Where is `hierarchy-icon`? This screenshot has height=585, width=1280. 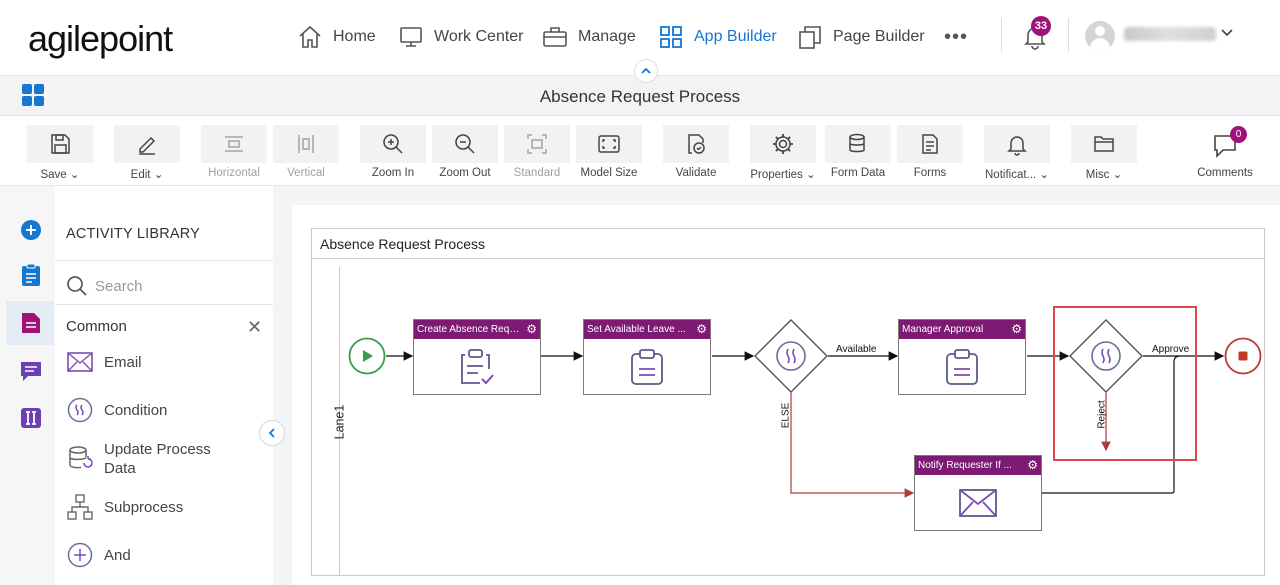 hierarchy-icon is located at coordinates (80, 507).